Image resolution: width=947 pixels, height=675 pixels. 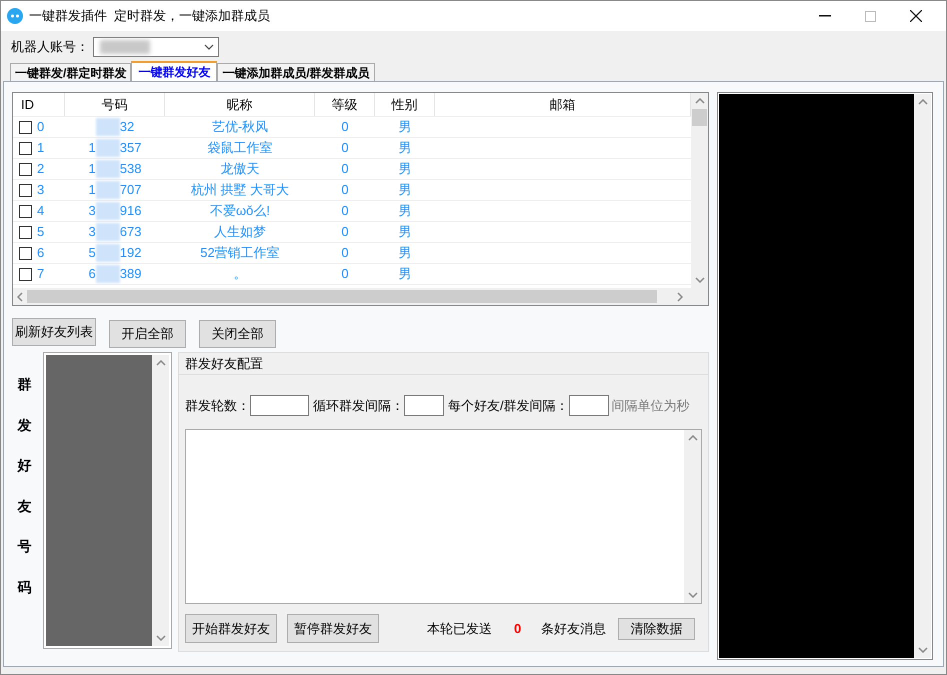 I want to click on column-header: 号码, so click(x=115, y=104).